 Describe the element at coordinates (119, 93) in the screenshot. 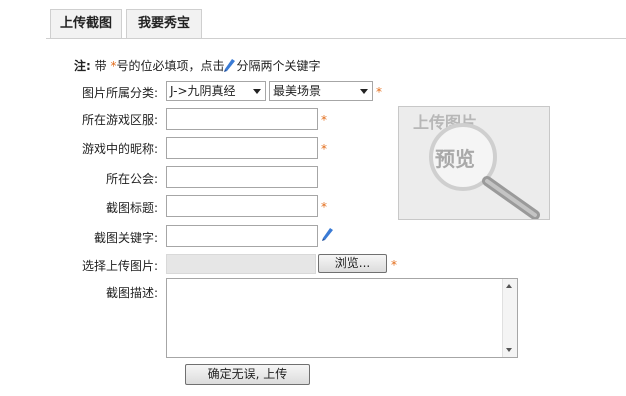

I see `category-label: 图片所属分类:` at that location.